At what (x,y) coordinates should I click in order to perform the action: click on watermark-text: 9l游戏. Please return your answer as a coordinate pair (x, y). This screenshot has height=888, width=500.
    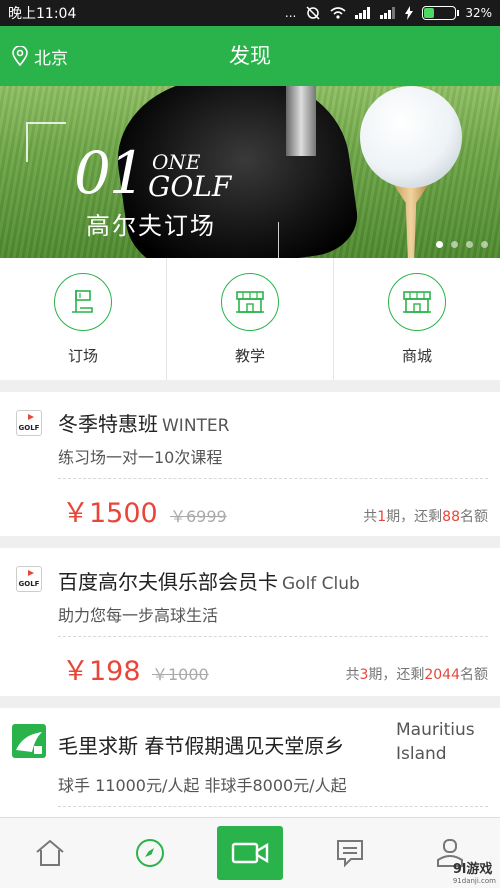
    Looking at the image, I should click on (472, 869).